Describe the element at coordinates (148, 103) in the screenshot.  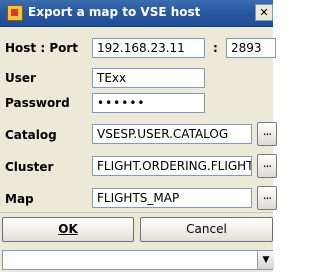
I see `password-input: ••••••` at that location.